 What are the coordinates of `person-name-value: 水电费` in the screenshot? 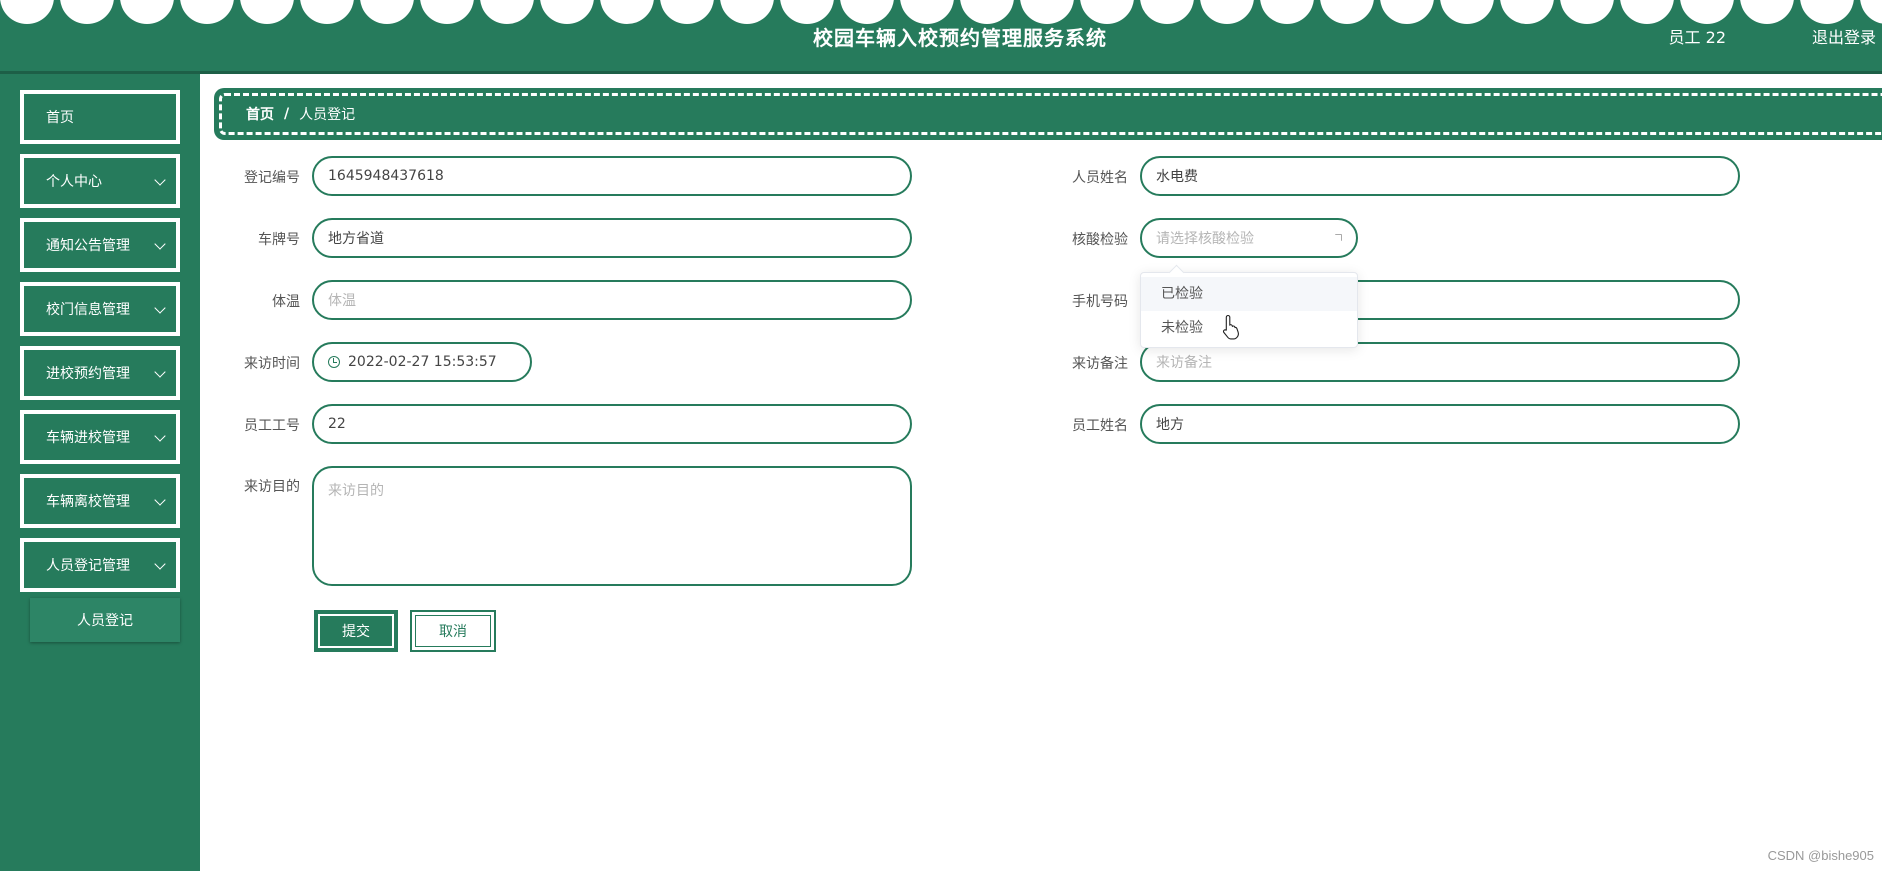 It's located at (1177, 177).